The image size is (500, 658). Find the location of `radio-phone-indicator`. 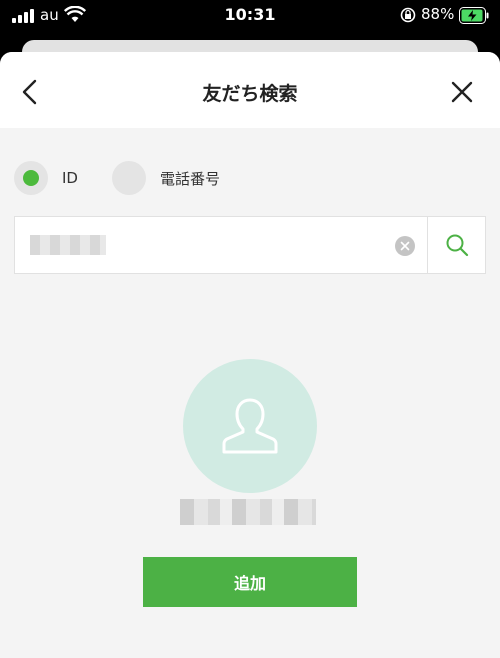

radio-phone-indicator is located at coordinates (129, 178).